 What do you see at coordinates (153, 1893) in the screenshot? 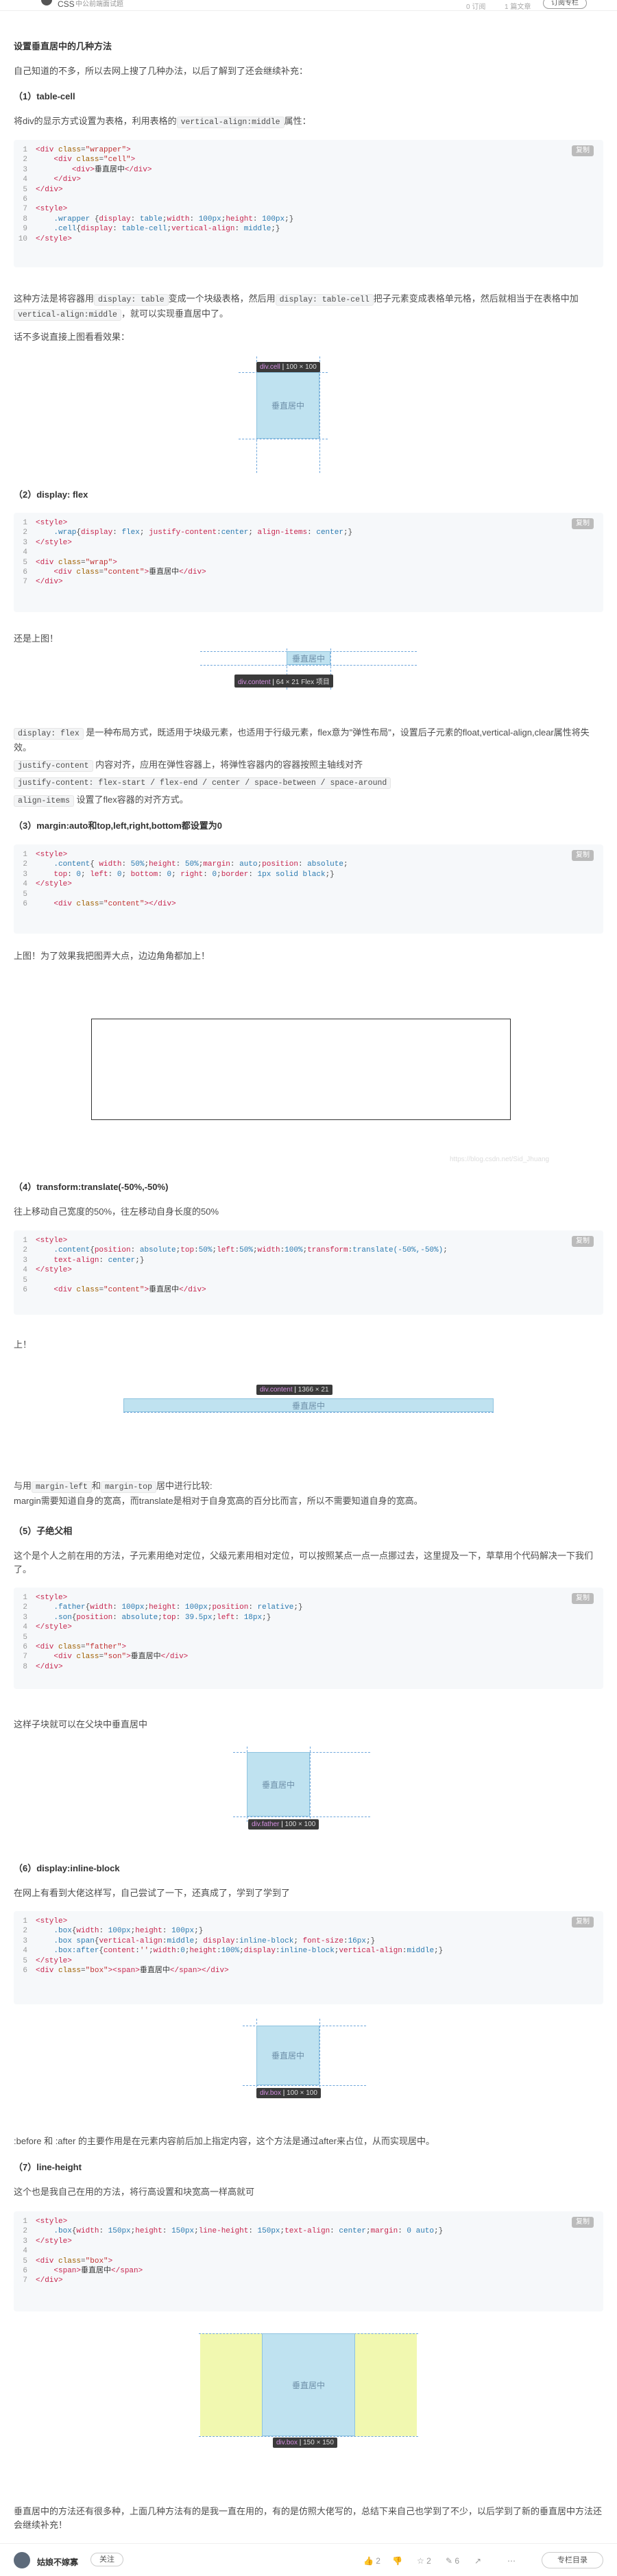
I see `section-6-text: 在网上有看到大佬这样写，自己尝试了一下，还真成了，学到了学到了` at bounding box center [153, 1893].